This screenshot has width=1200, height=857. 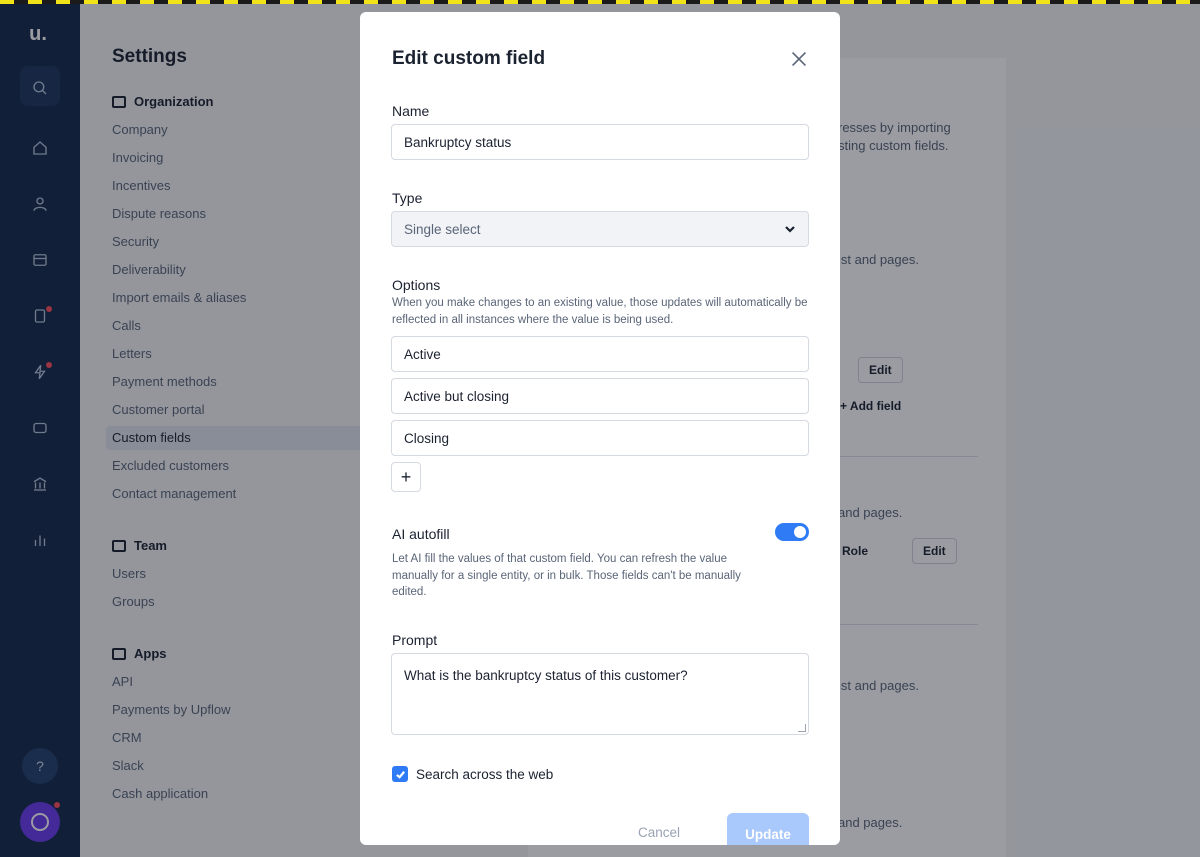 What do you see at coordinates (469, 58) in the screenshot?
I see `dialog-title: Edit custom field` at bounding box center [469, 58].